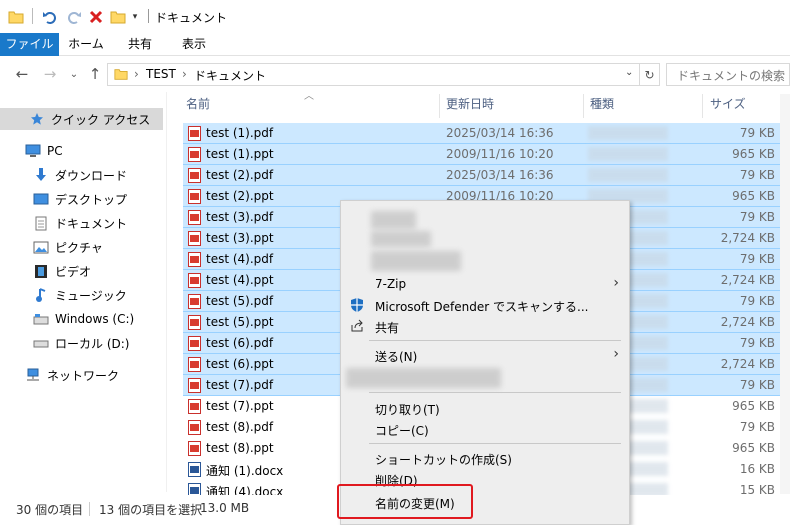 This screenshot has width=790, height=525. I want to click on toolbar-divider, so click(32, 16).